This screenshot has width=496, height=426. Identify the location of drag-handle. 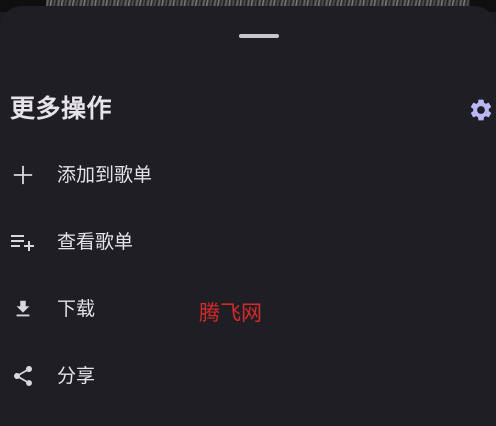
(259, 36).